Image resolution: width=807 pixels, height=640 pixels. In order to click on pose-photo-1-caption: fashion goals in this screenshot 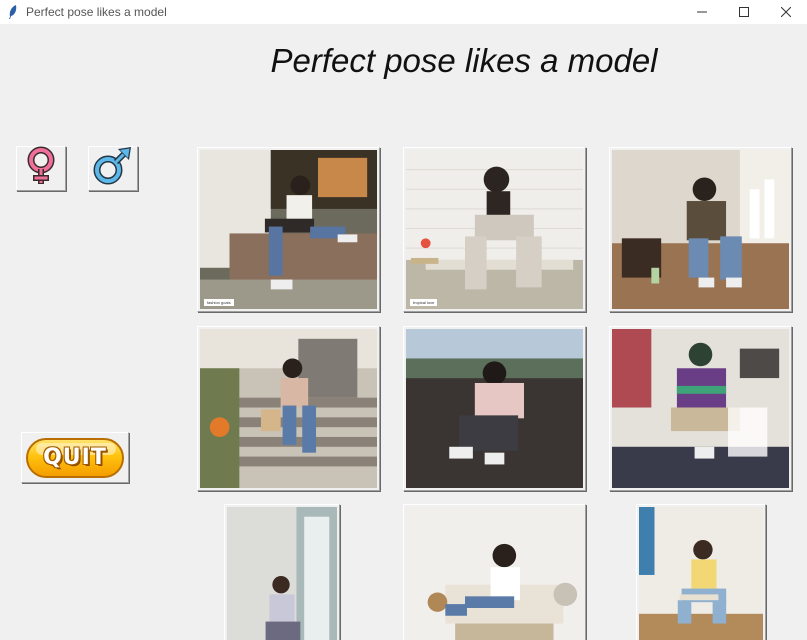, I will do `click(219, 302)`.